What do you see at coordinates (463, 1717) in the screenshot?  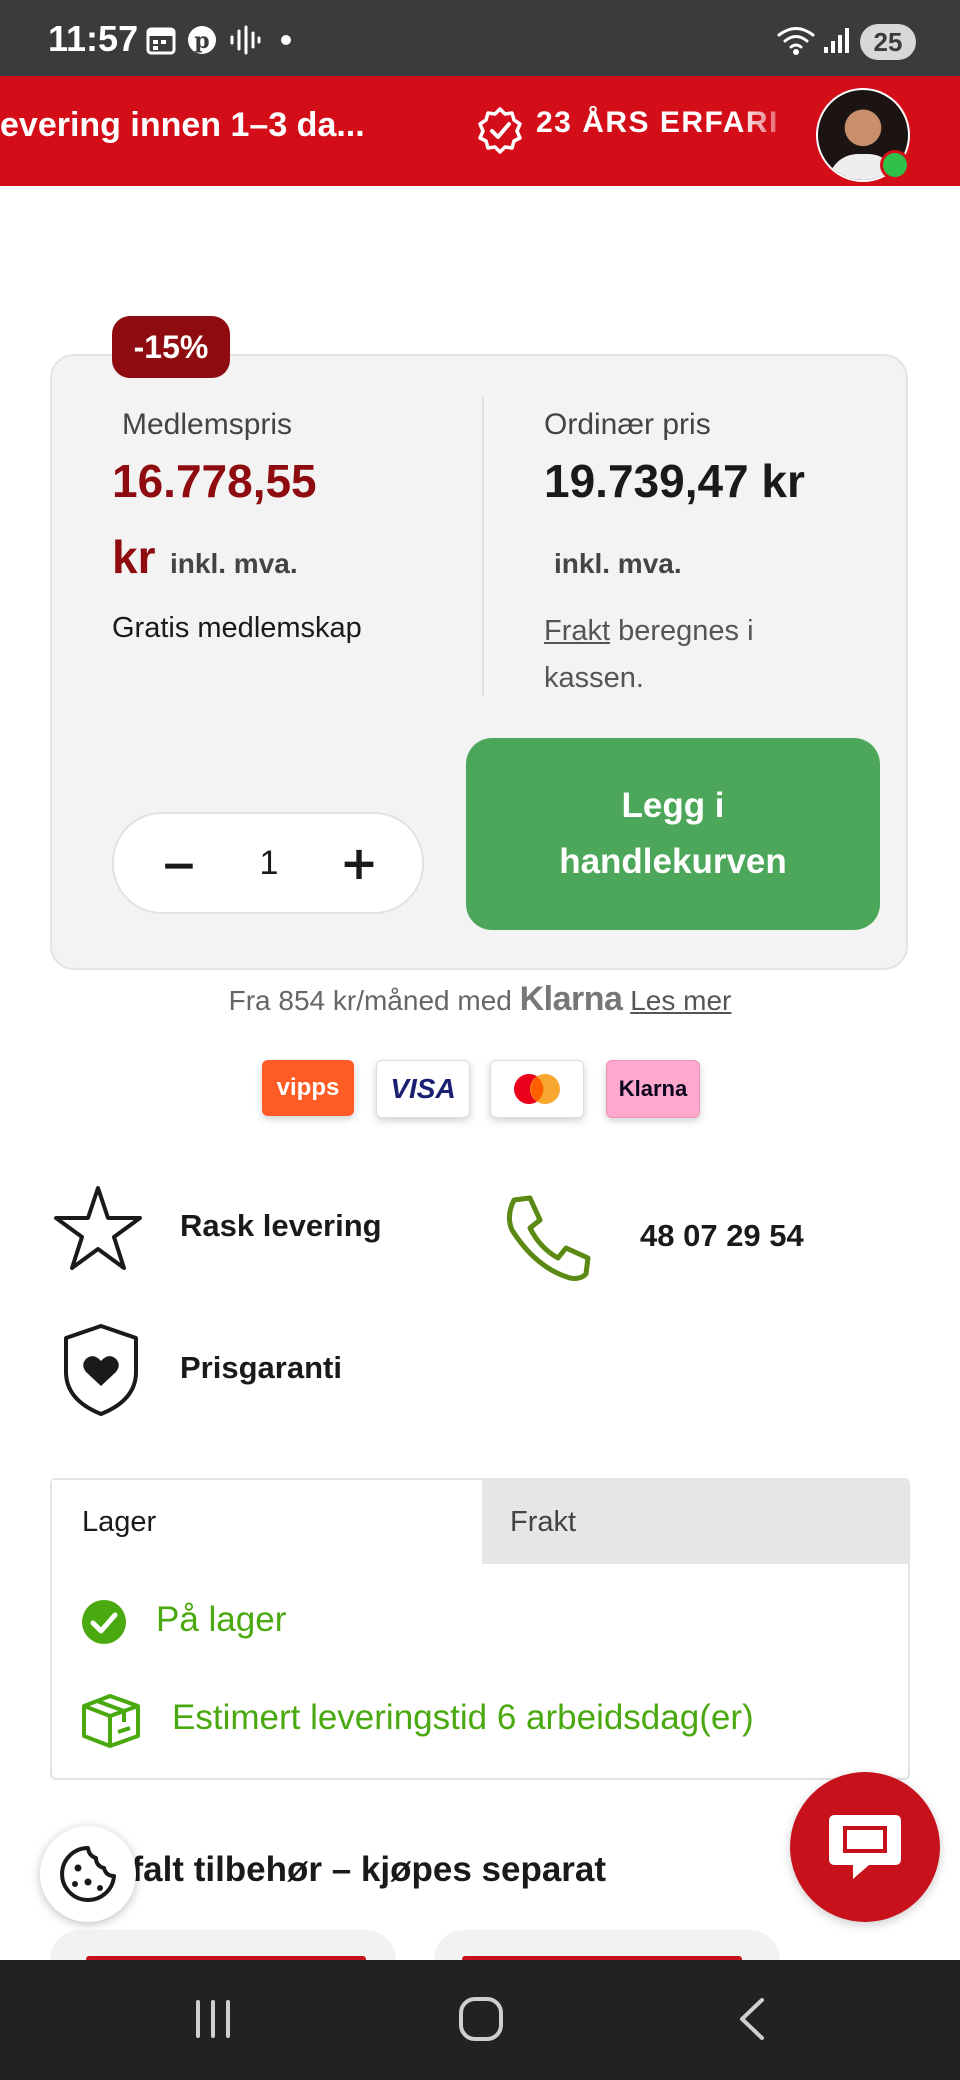 I see `delivery-estimate: Estimert leveringstid 6 arbeidsdag(er)` at bounding box center [463, 1717].